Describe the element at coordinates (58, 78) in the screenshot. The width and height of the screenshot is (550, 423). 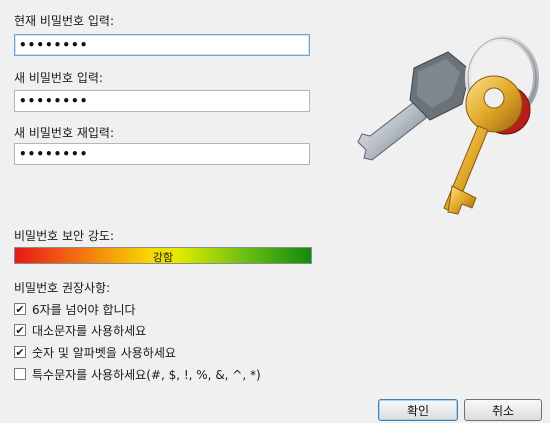
I see `new-password-label: 새 비밀번호 입력:` at that location.